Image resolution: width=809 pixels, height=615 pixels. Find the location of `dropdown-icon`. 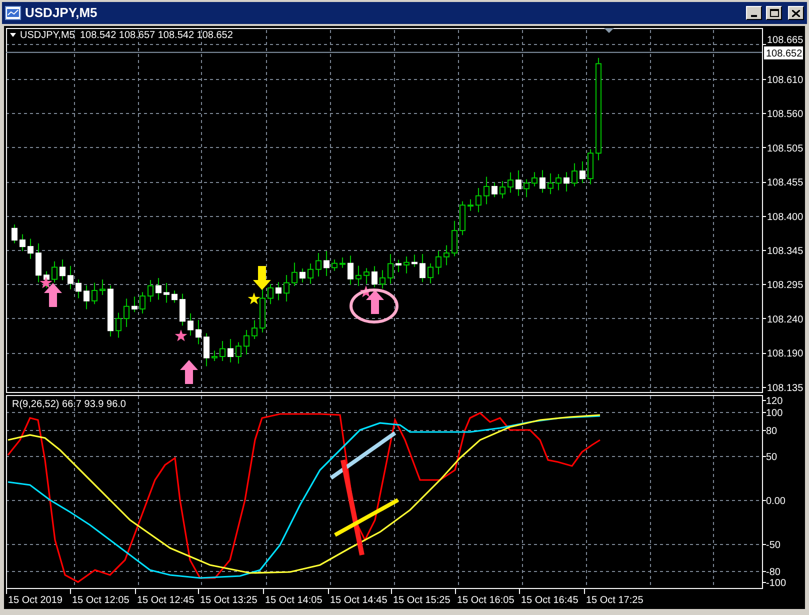

dropdown-icon is located at coordinates (13, 35).